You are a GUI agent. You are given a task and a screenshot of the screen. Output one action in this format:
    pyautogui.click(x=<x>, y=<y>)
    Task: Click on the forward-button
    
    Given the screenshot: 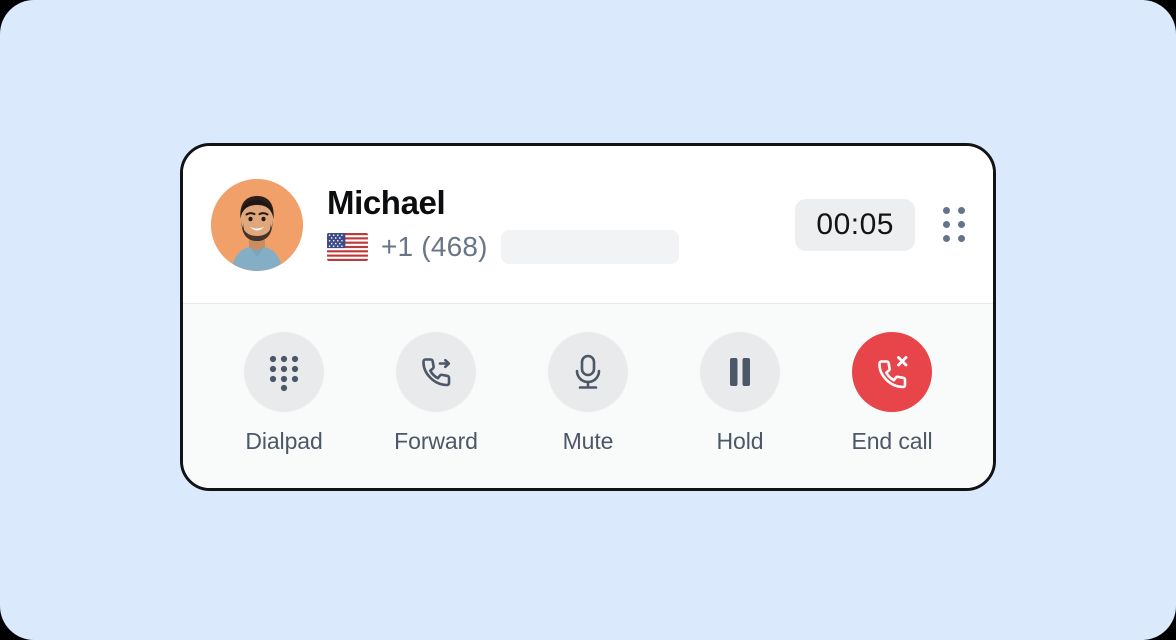 What is the action you would take?
    pyautogui.click(x=436, y=371)
    